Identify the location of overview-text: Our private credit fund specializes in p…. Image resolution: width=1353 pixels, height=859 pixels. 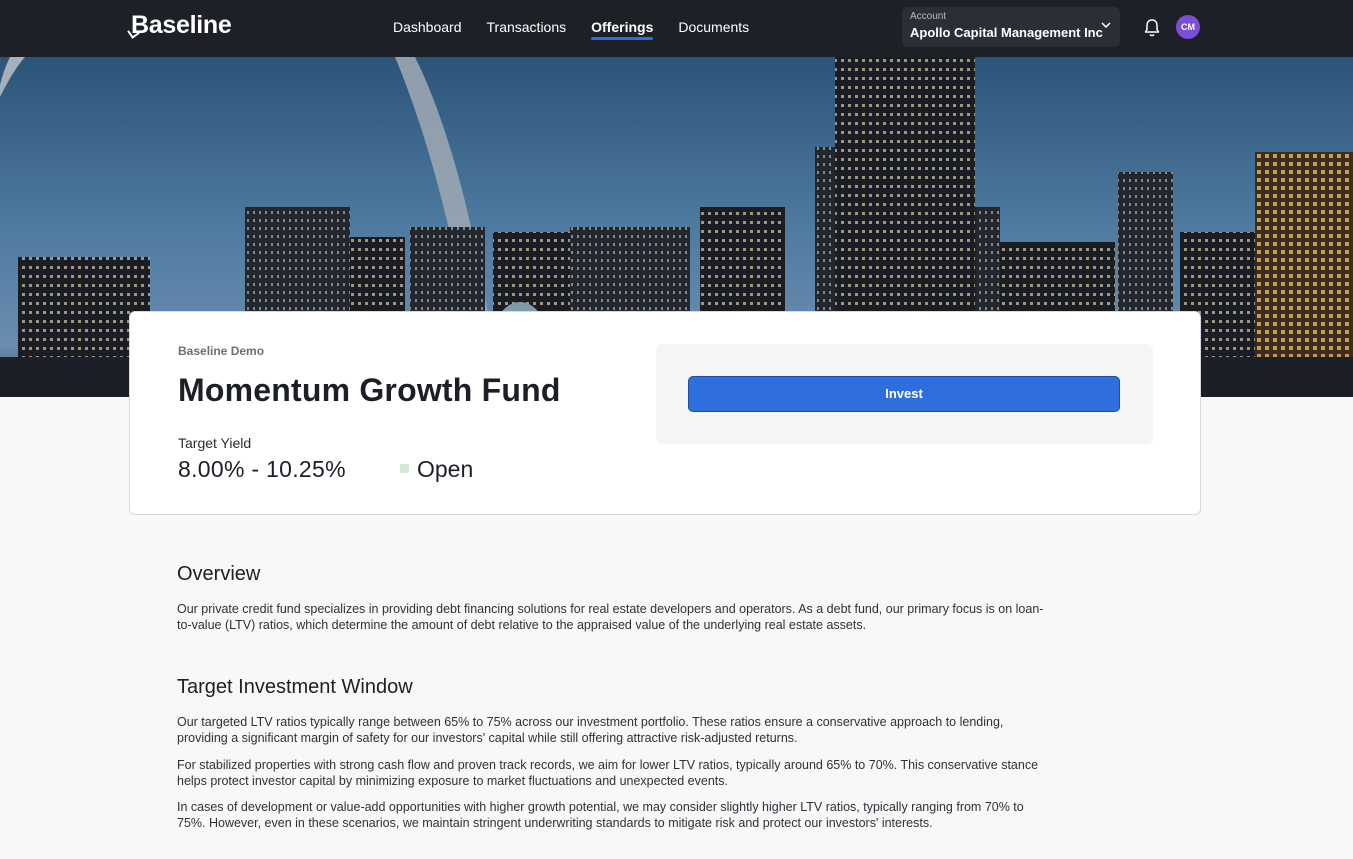
(667, 617).